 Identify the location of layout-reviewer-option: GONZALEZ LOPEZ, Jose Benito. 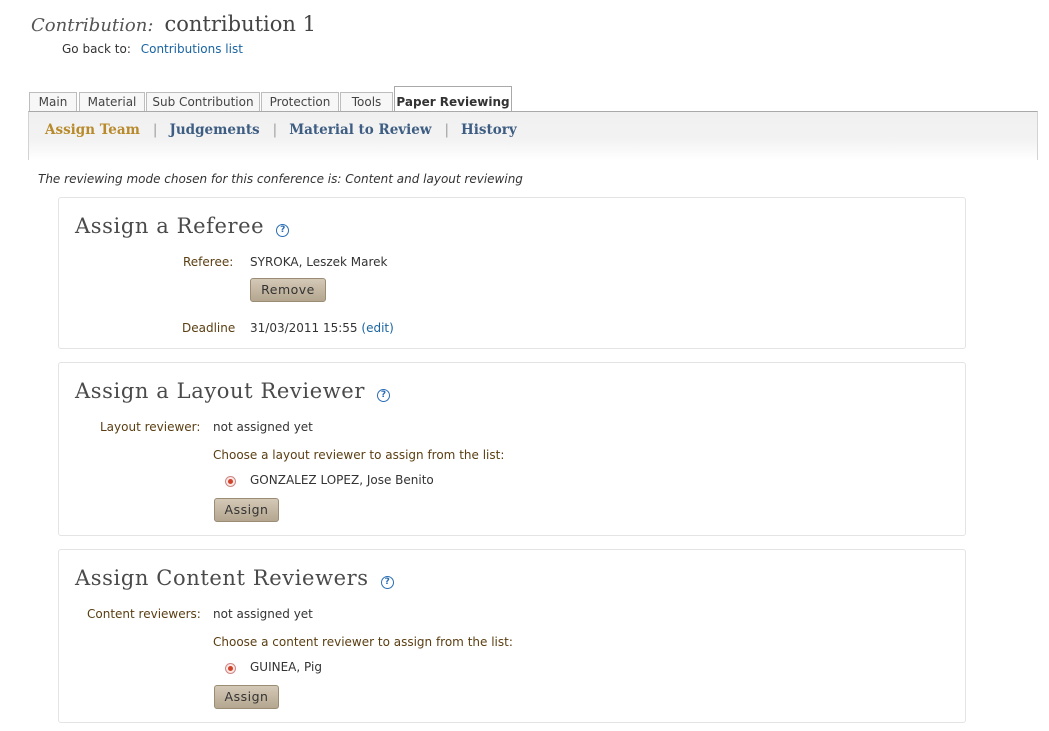
(342, 480).